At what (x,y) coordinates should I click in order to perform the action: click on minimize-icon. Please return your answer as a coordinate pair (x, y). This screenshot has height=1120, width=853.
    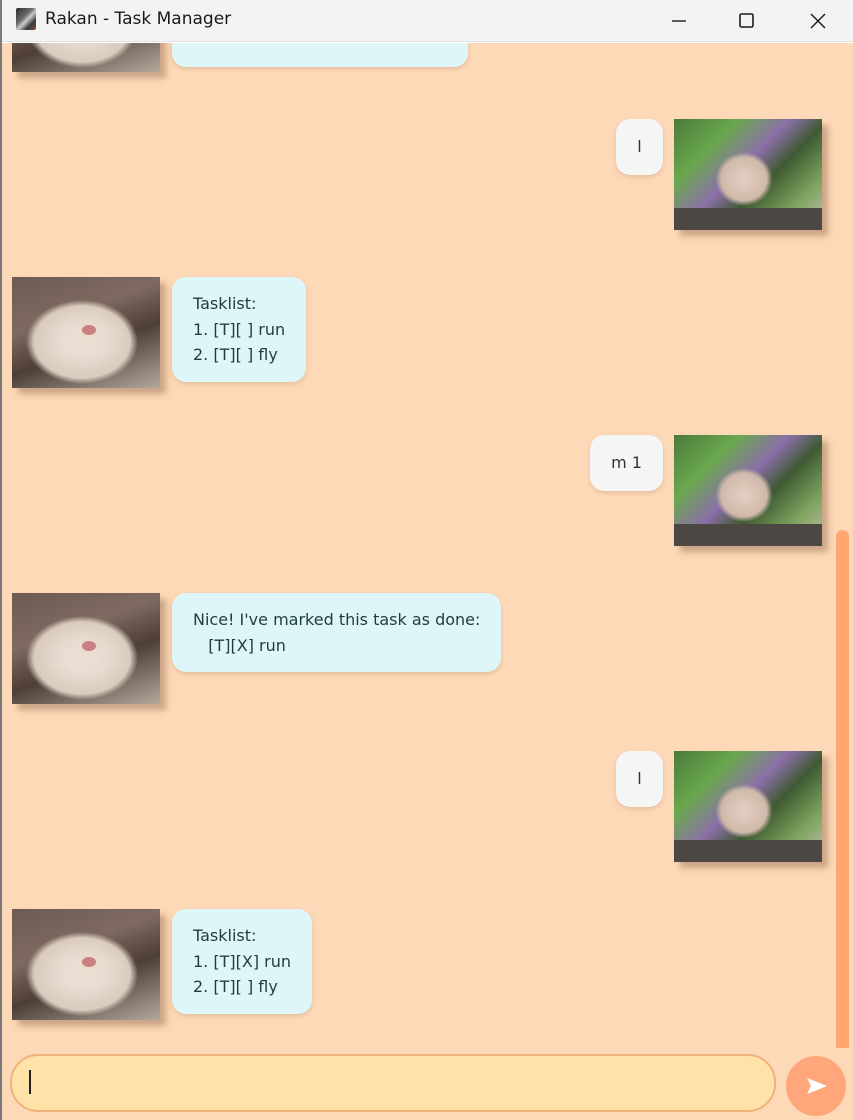
    Looking at the image, I should click on (679, 21).